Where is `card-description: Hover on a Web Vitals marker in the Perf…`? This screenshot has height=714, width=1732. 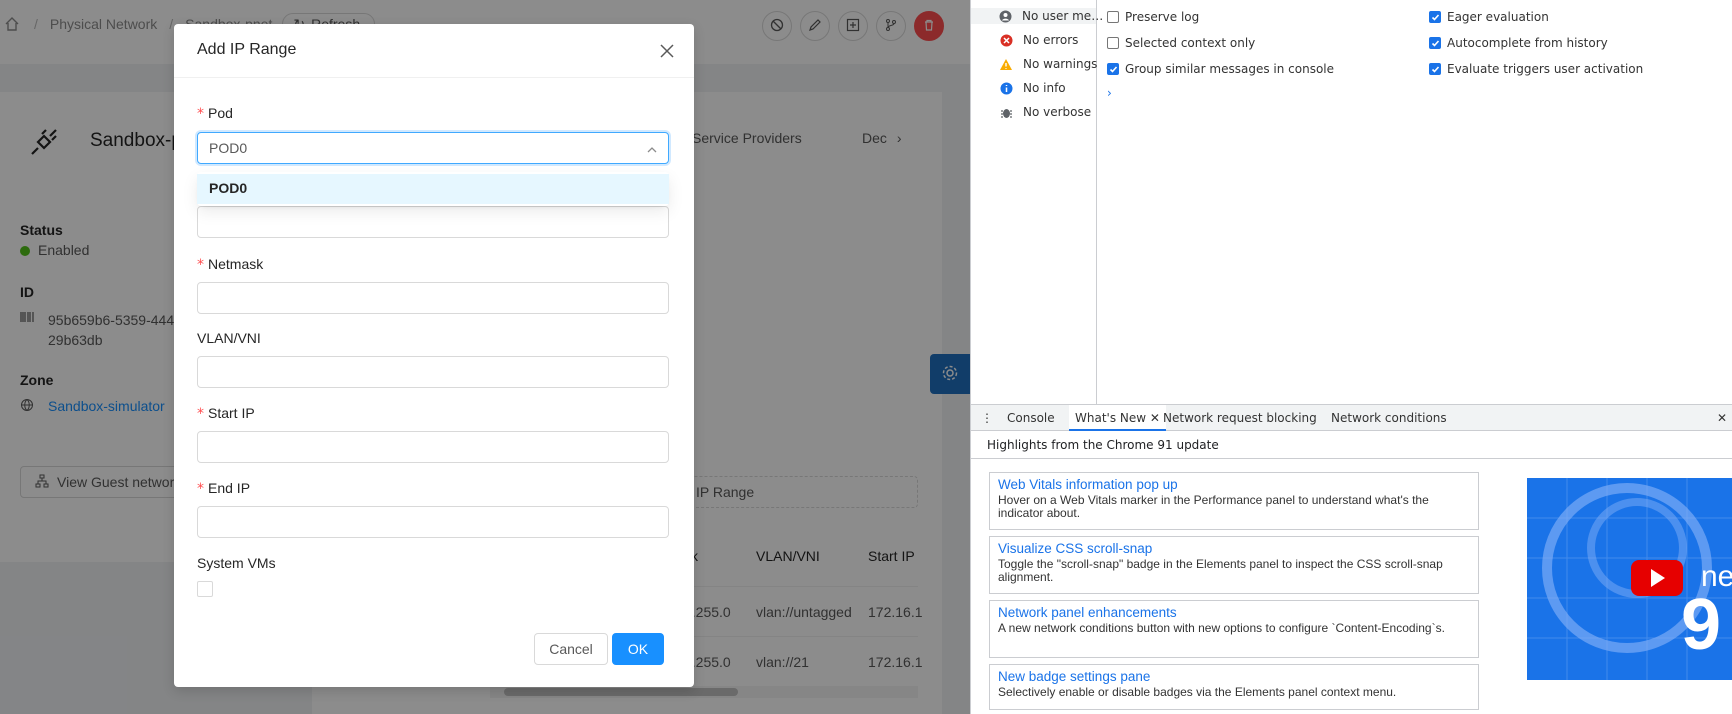
card-description: Hover on a Web Vitals marker in the Perf… is located at coordinates (1213, 506).